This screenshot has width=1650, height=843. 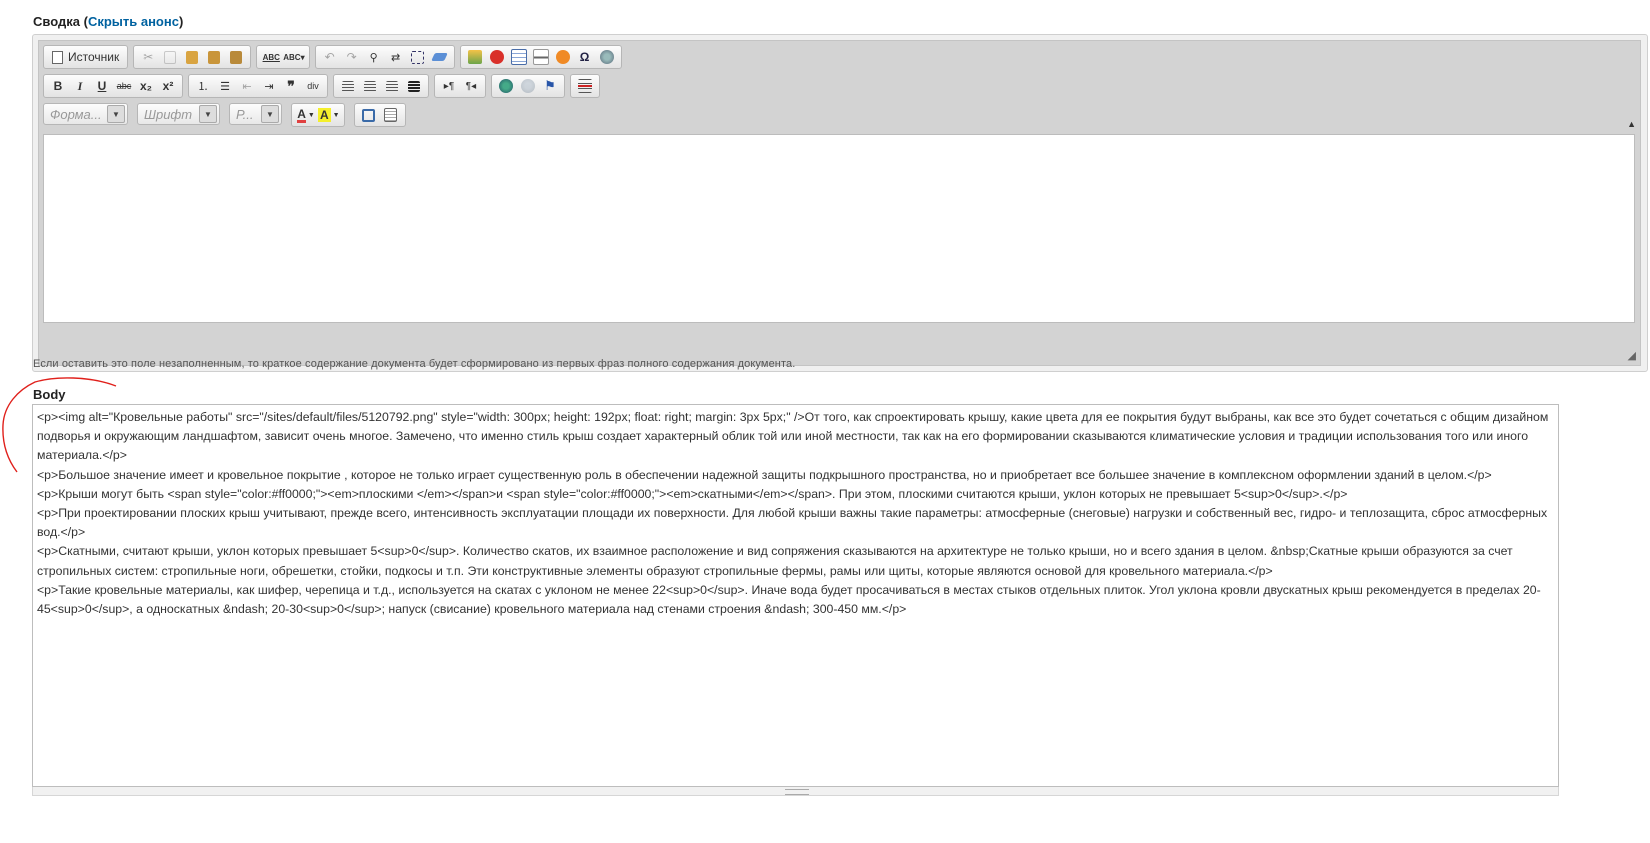 I want to click on indent-button: ⇥, so click(x=269, y=86).